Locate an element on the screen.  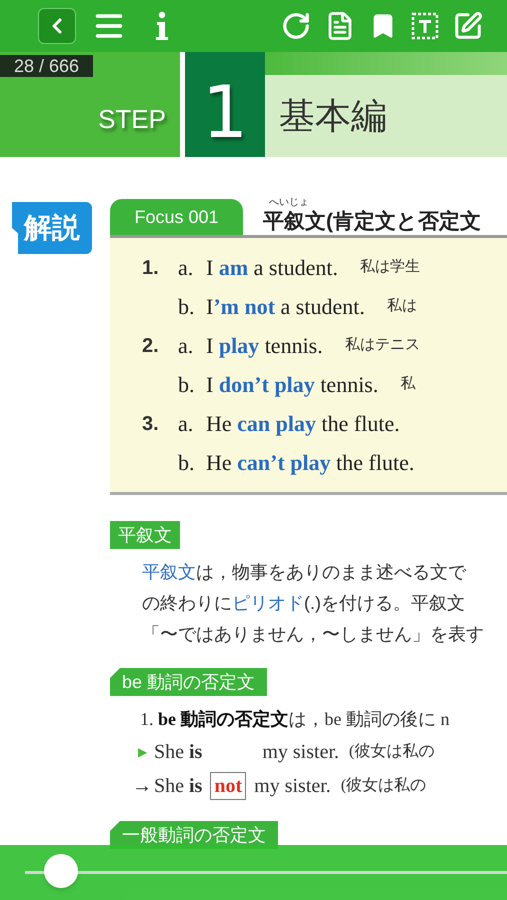
example-sentence: I’m not a student. is located at coordinates (285, 307).